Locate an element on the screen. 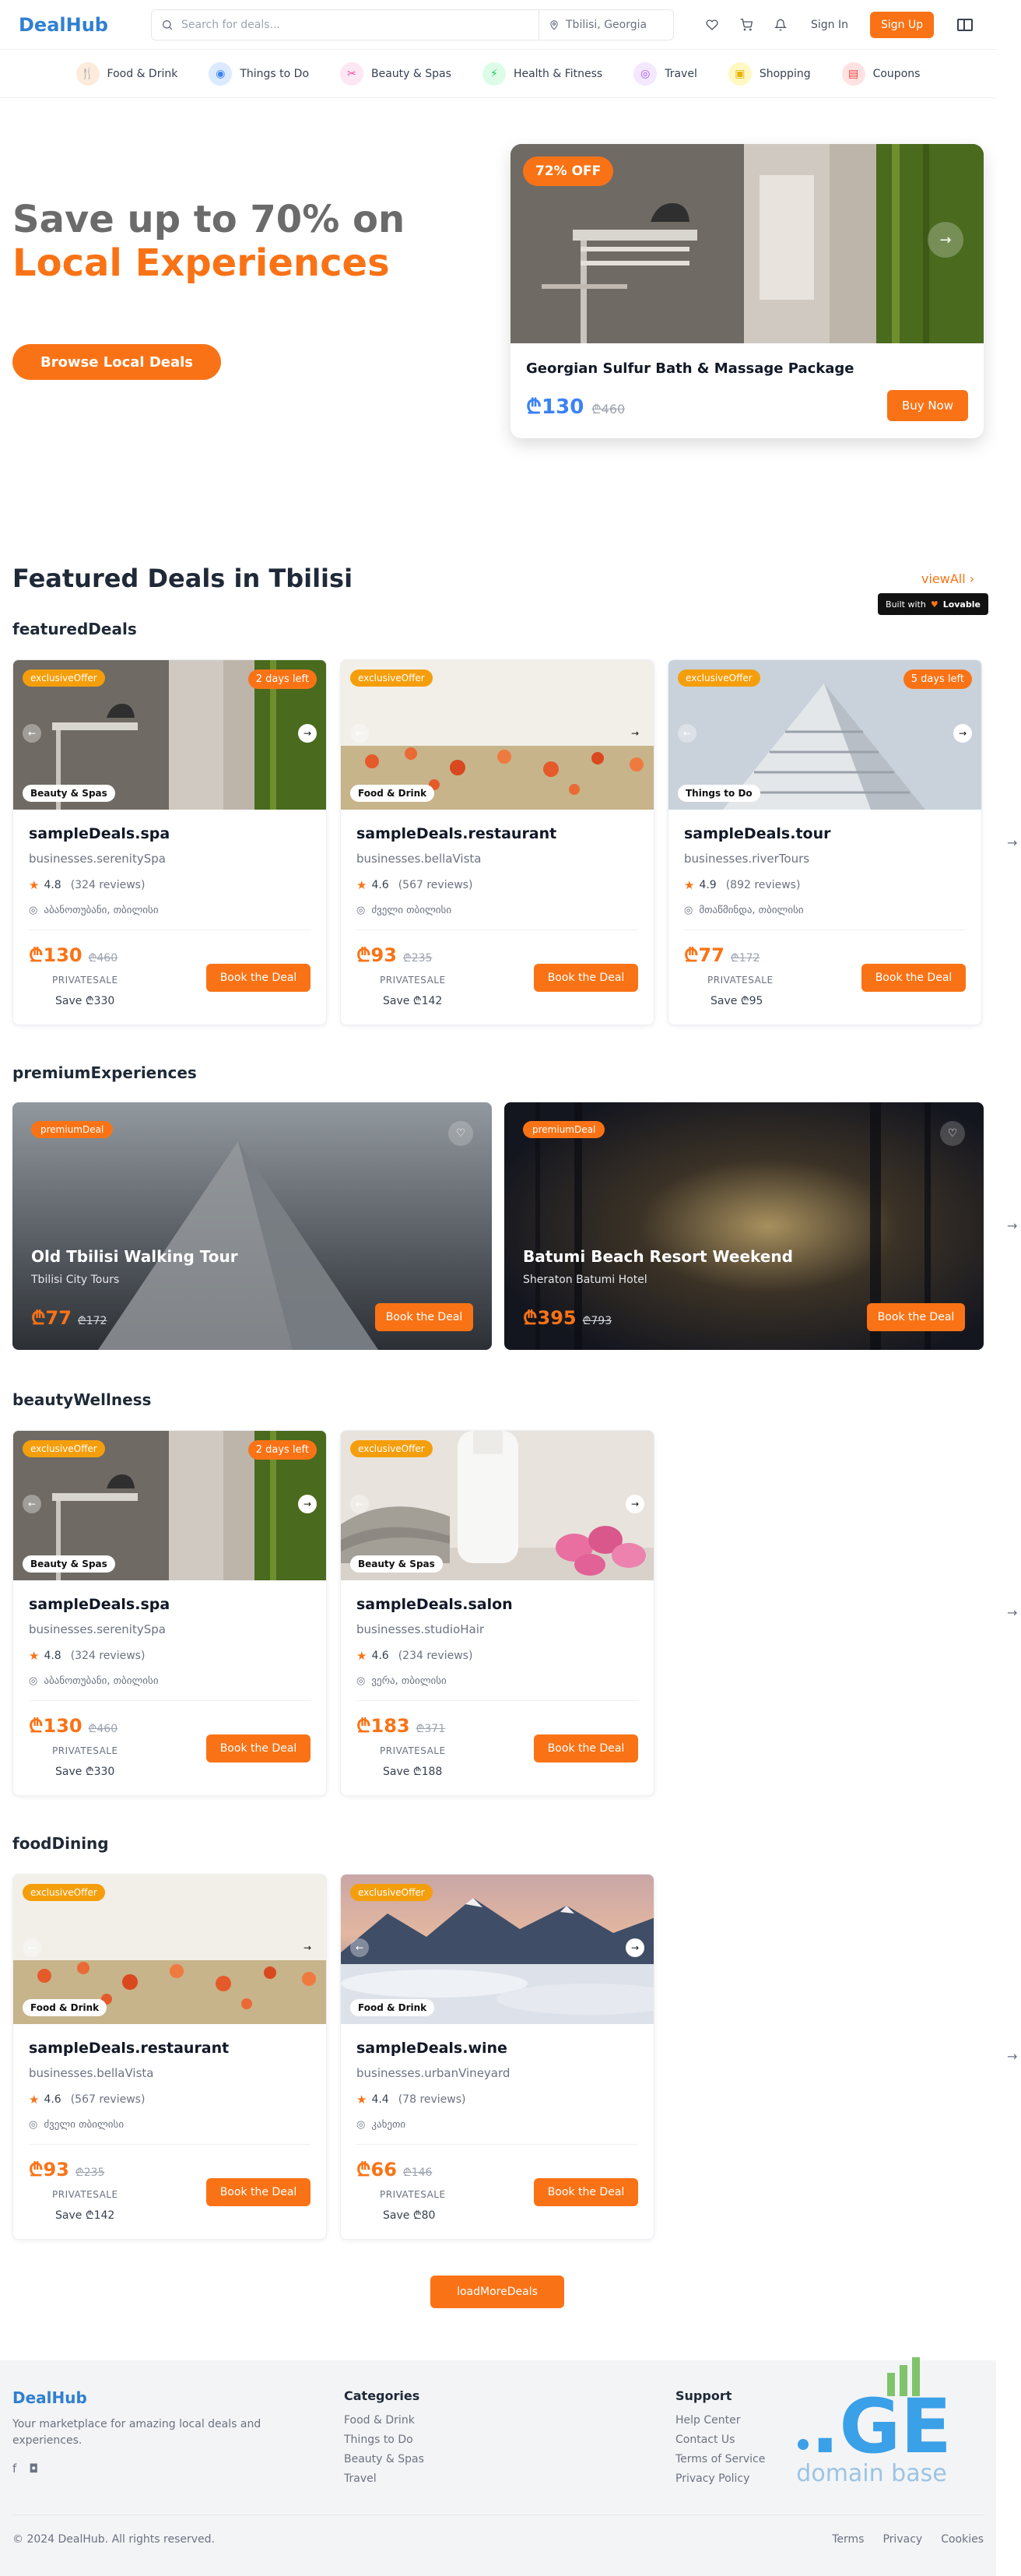 The image size is (1021, 2576). built-with-lovable-badge: Built with ♥ Lovable is located at coordinates (933, 604).